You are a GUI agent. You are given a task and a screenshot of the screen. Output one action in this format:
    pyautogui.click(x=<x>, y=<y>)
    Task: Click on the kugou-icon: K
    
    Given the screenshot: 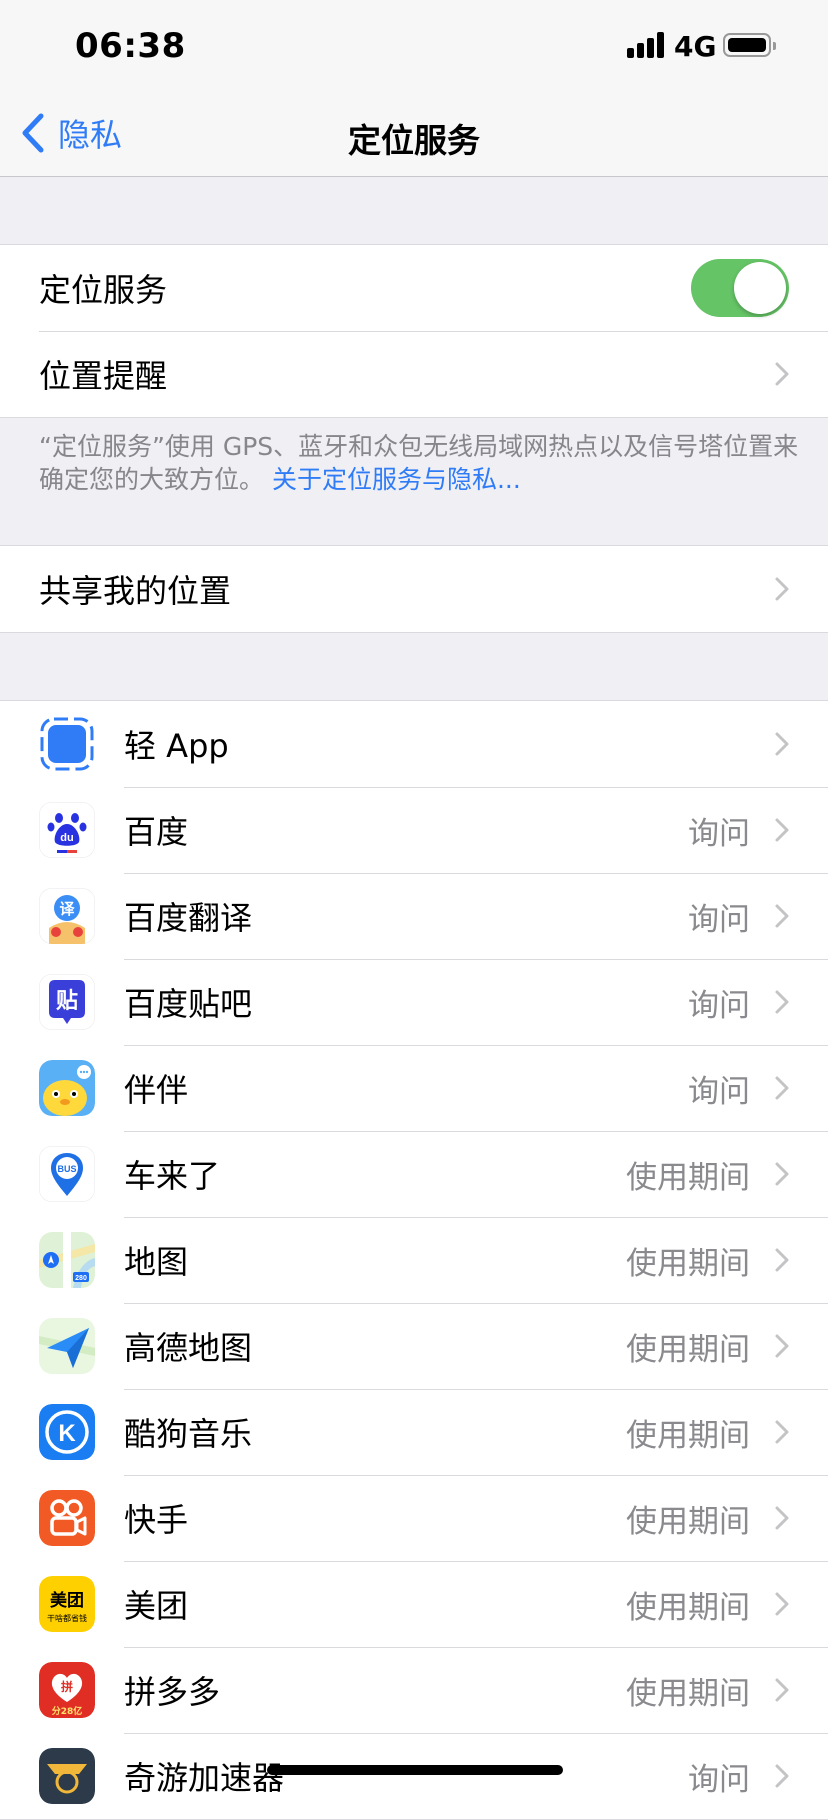 What is the action you would take?
    pyautogui.click(x=67, y=1432)
    